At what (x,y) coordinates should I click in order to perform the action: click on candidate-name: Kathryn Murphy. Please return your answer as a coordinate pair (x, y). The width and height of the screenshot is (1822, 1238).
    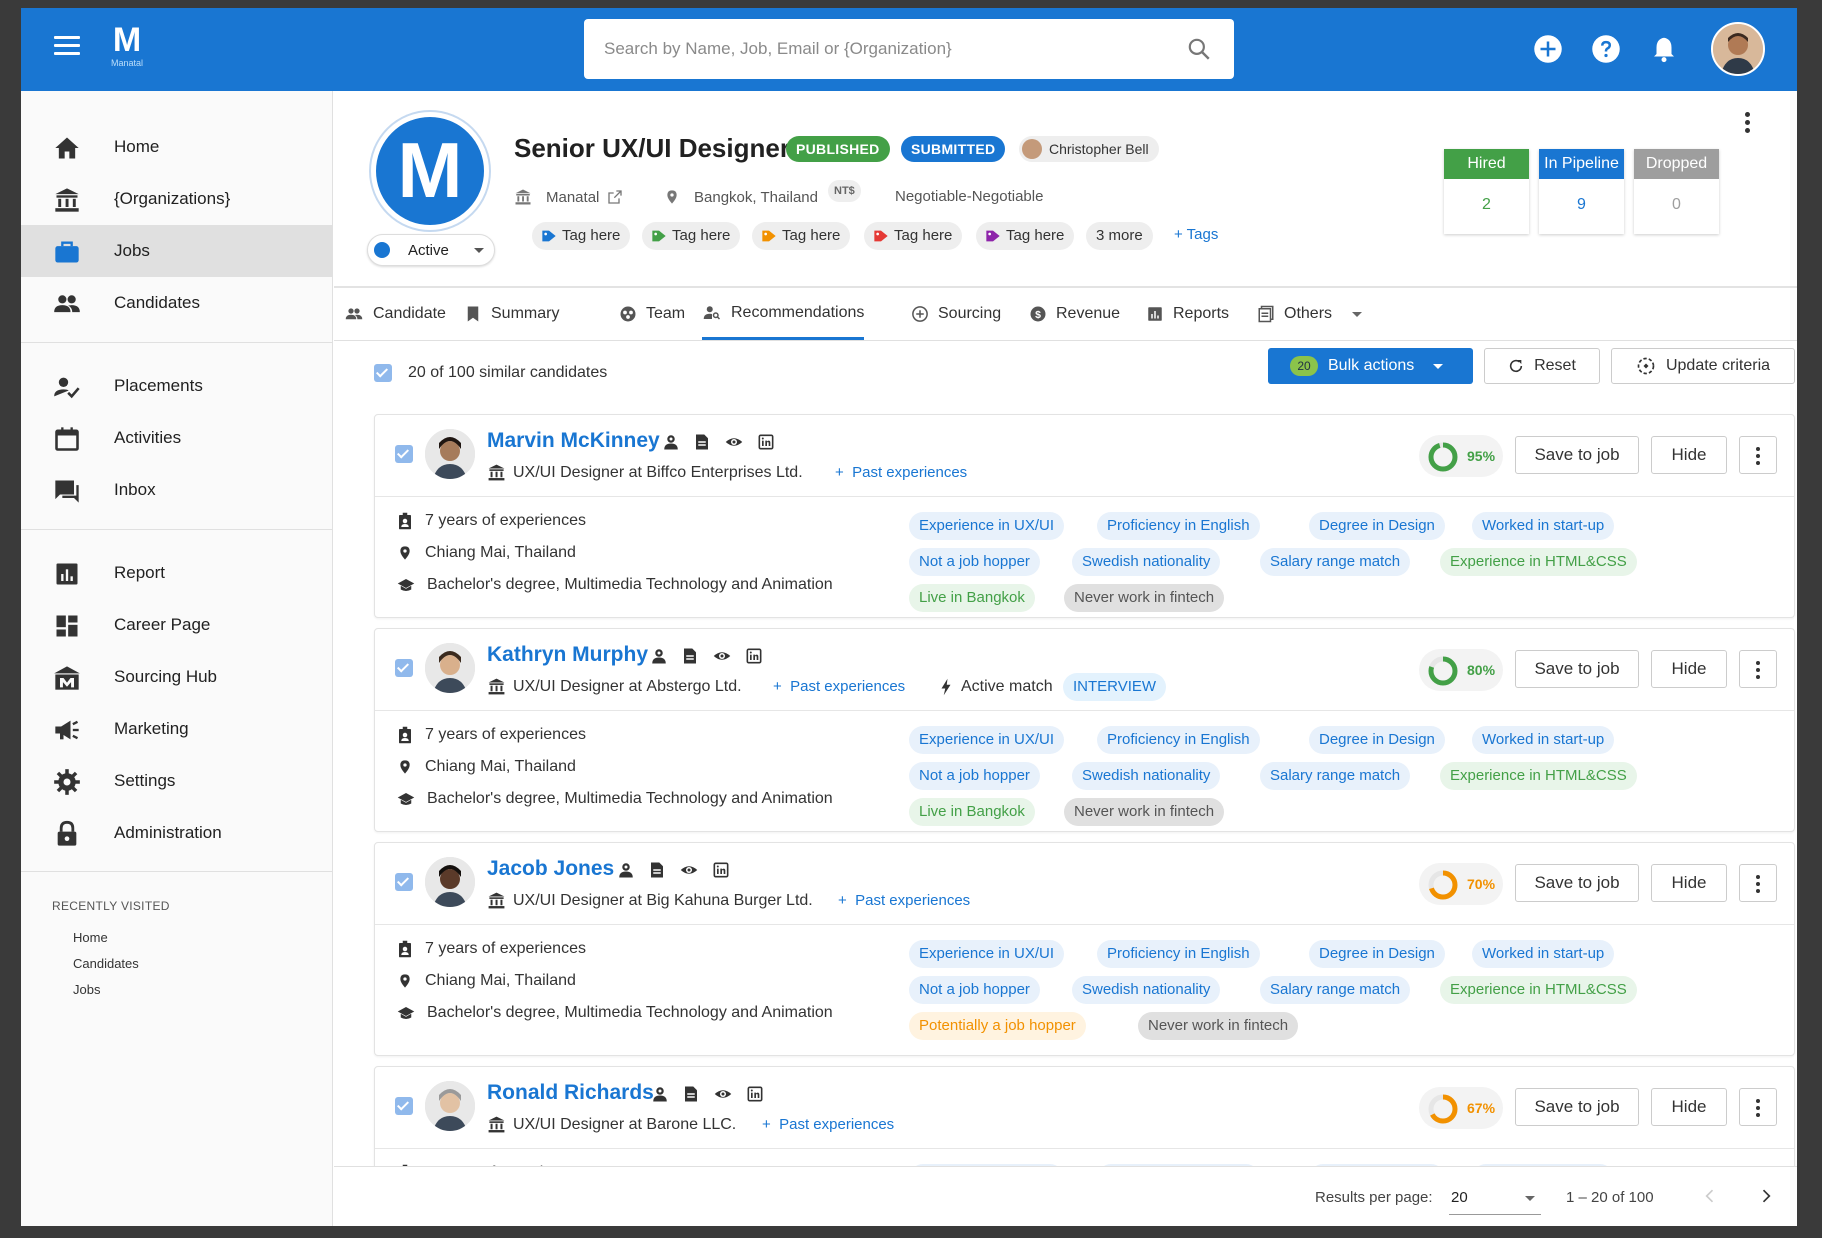
    Looking at the image, I should click on (567, 655).